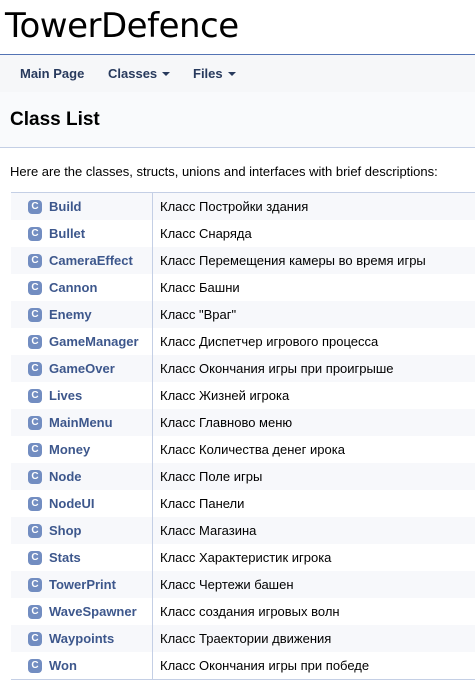 This screenshot has width=475, height=681. Describe the element at coordinates (237, 73) in the screenshot. I see `nav-bar: Main Page Classes Files` at that location.